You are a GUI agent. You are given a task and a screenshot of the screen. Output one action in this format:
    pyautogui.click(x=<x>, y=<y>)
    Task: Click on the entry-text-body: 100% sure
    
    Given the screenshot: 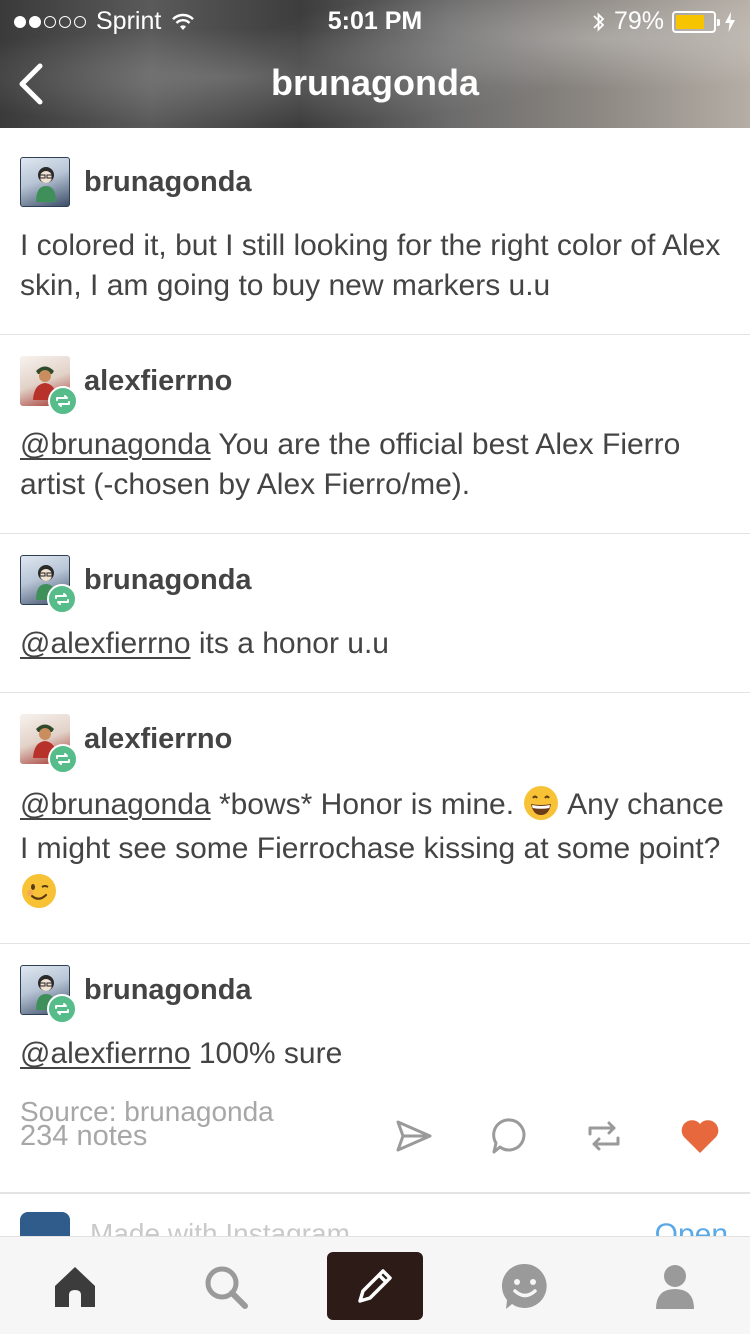 What is the action you would take?
    pyautogui.click(x=266, y=1053)
    